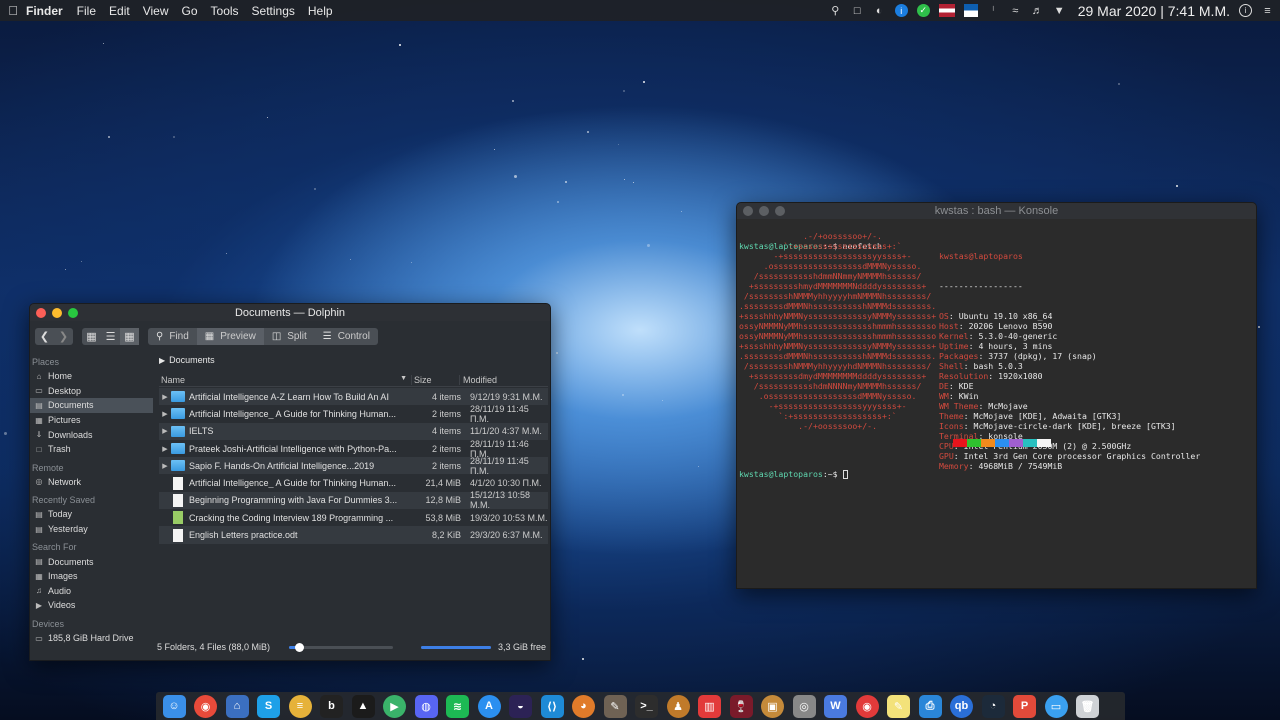 This screenshot has height=720, width=1280. What do you see at coordinates (237, 706) in the screenshot?
I see `dock-item-system-settings: ⌂` at bounding box center [237, 706].